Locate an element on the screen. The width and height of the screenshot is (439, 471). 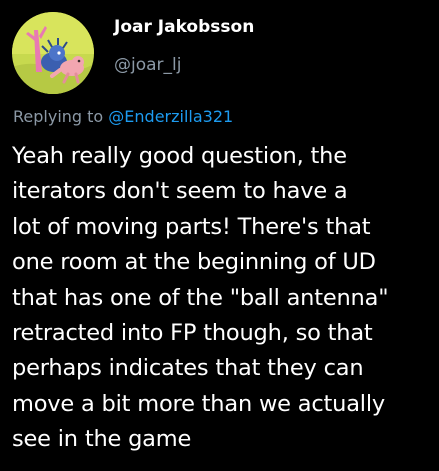
reply-mention-link: @Enderzilla321 is located at coordinates (170, 116).